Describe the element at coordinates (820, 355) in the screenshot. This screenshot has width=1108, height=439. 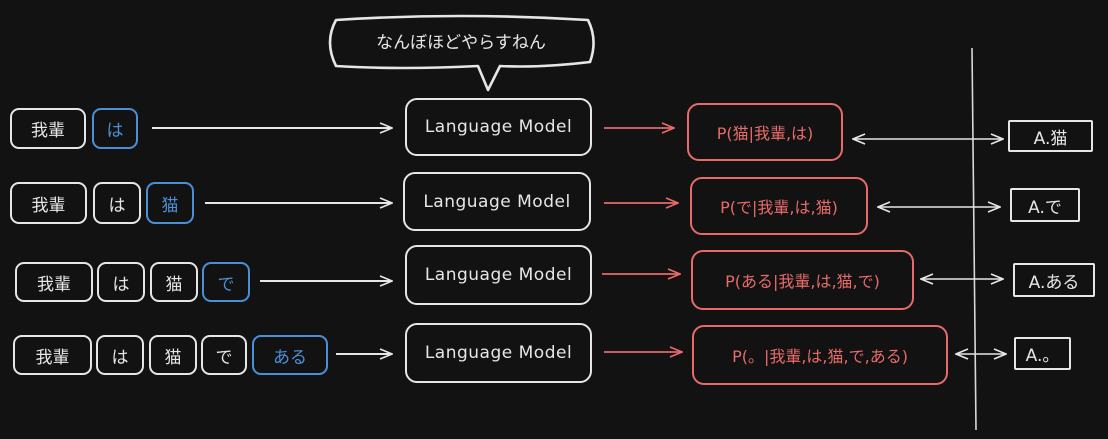
I see `probability-box: P(。|我輩,は,猫,で,ある)` at that location.